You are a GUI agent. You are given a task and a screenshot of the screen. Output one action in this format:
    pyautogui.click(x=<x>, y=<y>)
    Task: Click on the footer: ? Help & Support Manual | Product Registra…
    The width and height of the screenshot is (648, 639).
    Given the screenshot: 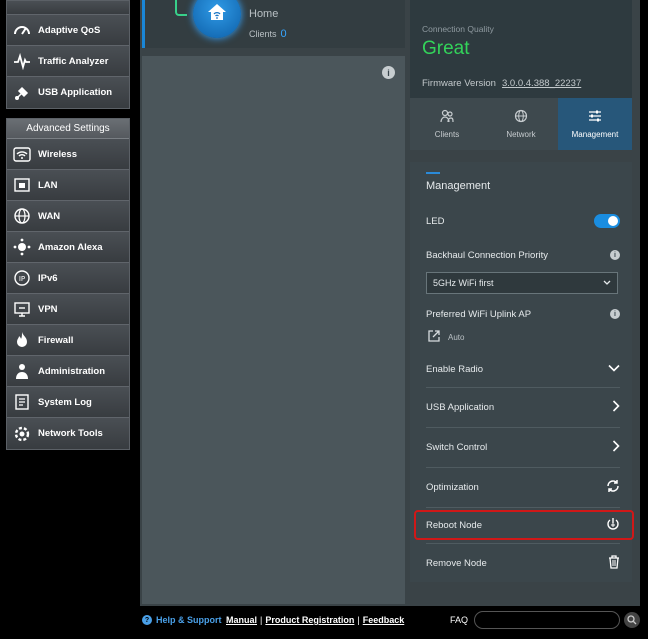 What is the action you would take?
    pyautogui.click(x=390, y=622)
    